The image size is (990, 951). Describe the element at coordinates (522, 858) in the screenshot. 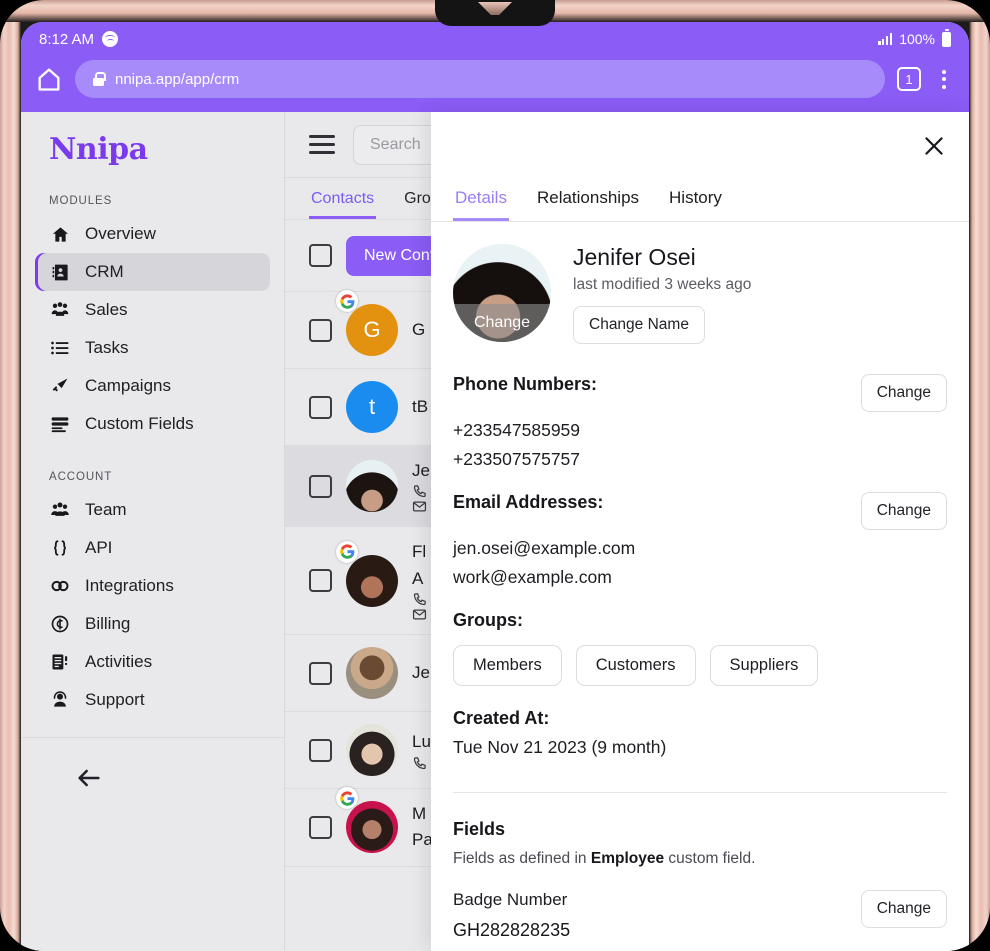

I see `fields-desc-prefix: Fields as defined in` at that location.